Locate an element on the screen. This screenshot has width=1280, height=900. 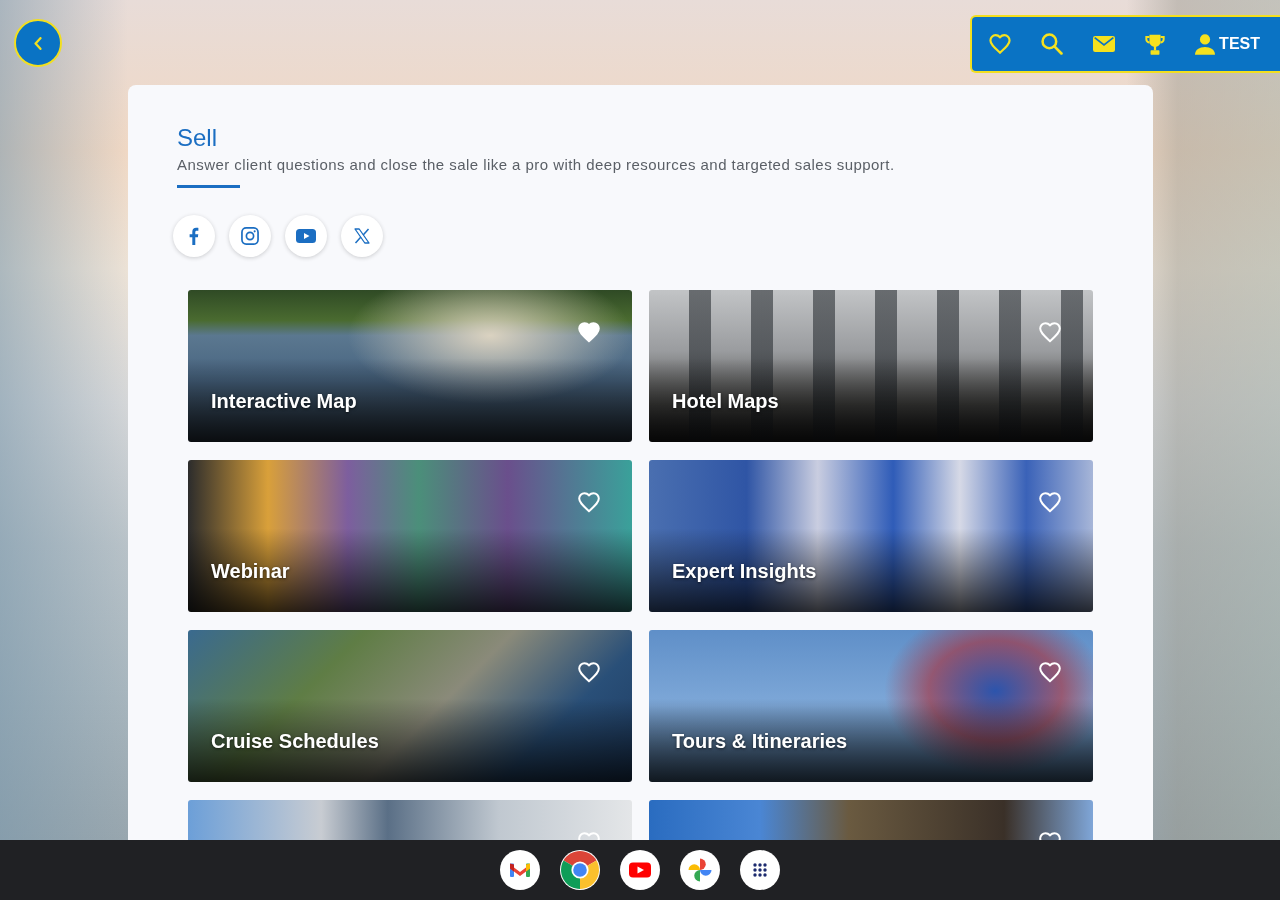
launcher-icon is located at coordinates (760, 870).